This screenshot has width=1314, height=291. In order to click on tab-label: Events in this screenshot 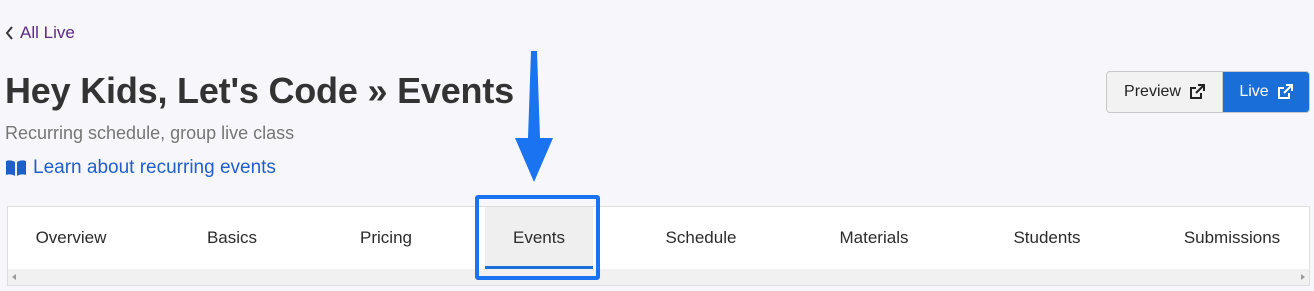, I will do `click(539, 237)`.